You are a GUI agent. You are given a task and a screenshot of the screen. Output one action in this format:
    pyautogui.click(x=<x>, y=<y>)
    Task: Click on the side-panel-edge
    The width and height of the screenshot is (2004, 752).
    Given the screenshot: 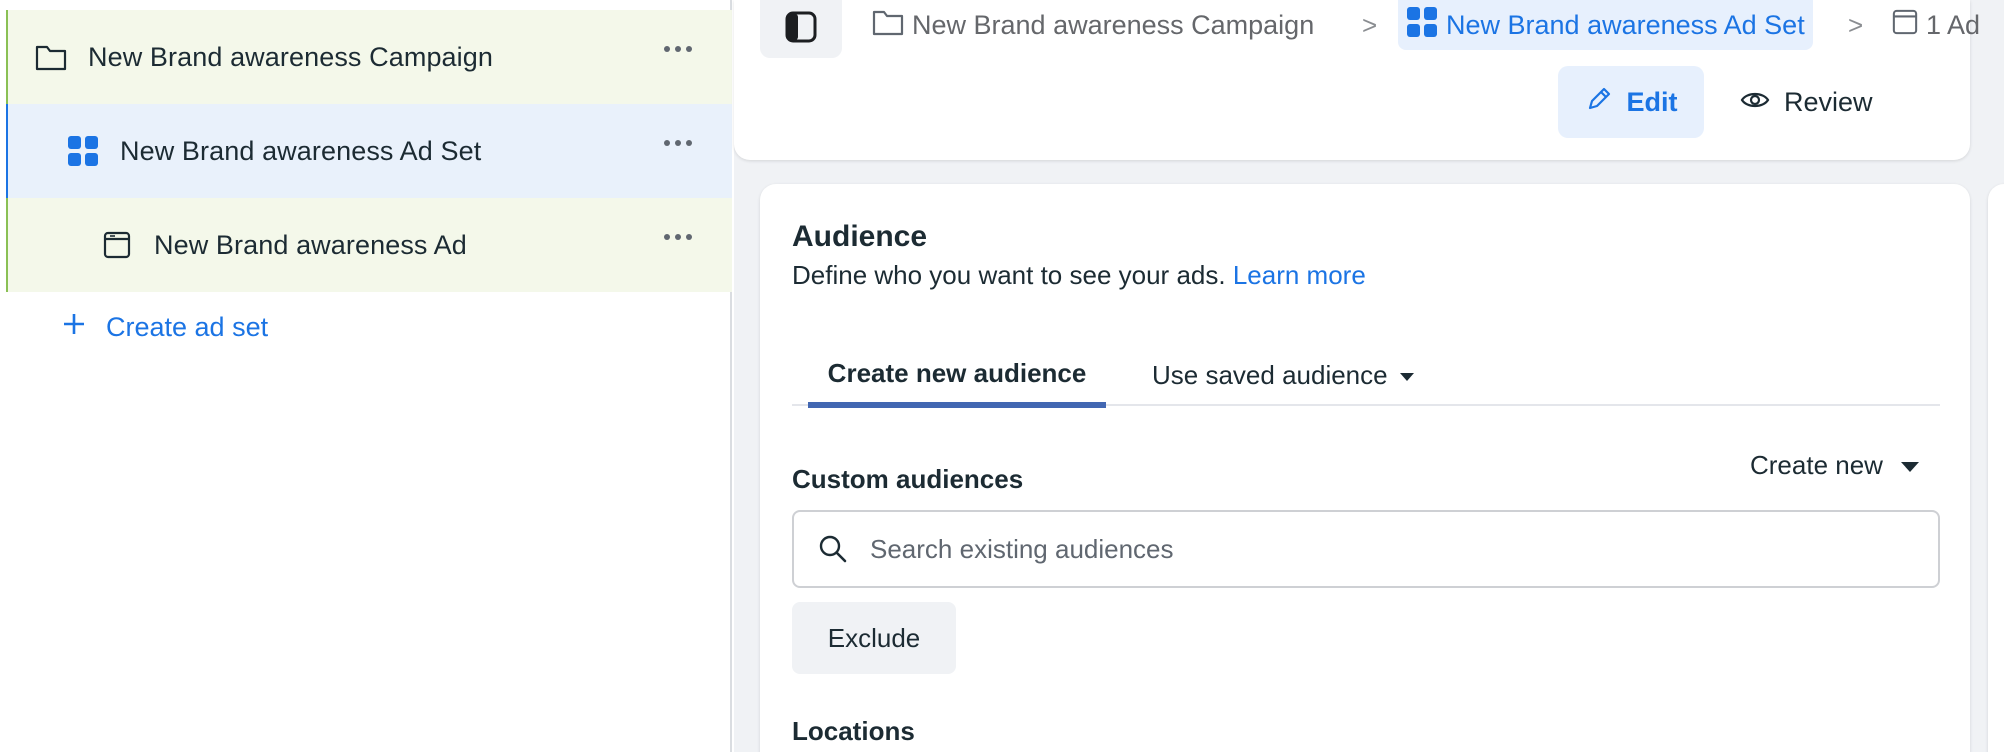 What is the action you would take?
    pyautogui.click(x=1996, y=468)
    